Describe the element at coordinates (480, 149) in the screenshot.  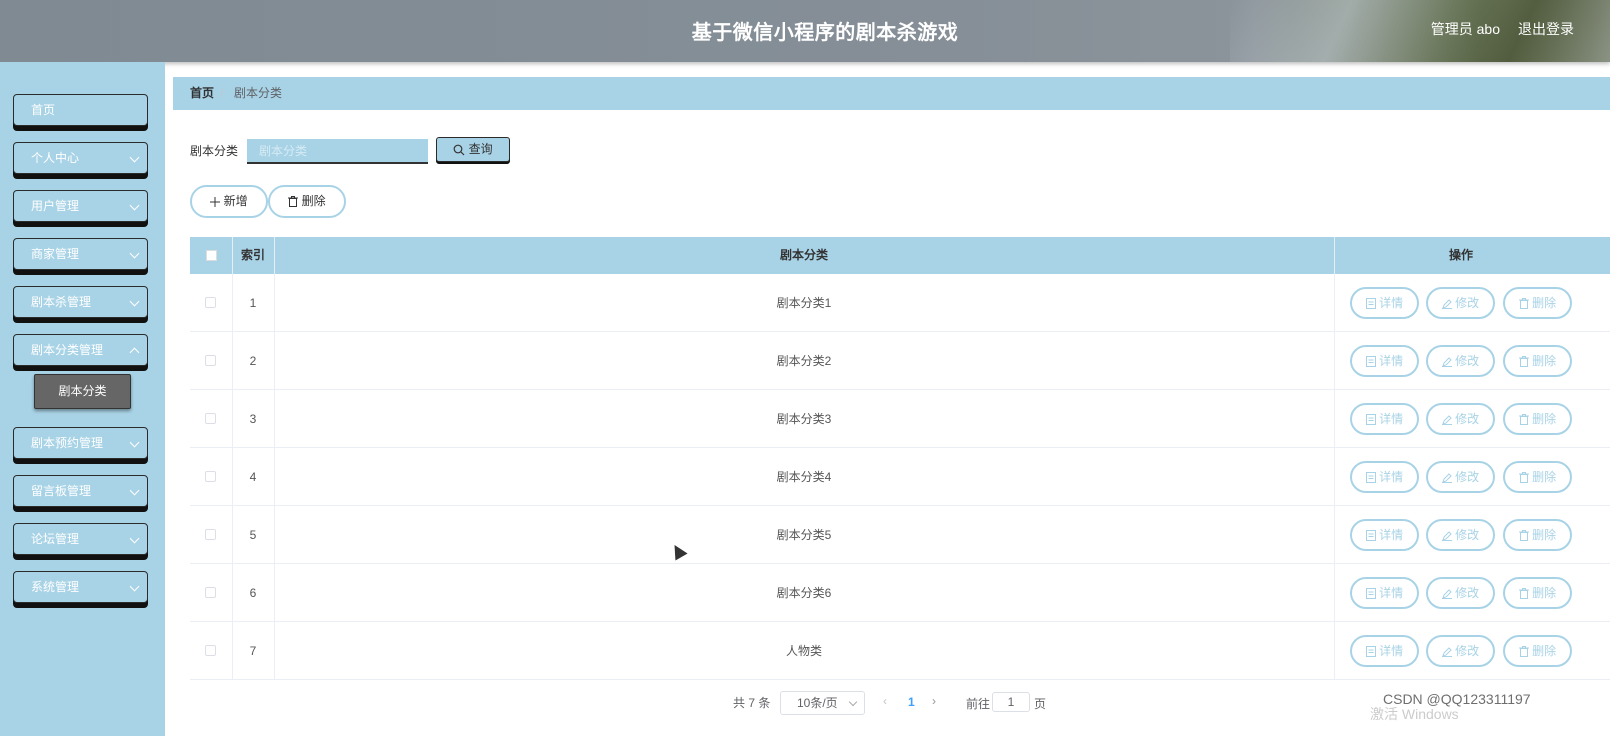
I see `search-button-label: 查询` at that location.